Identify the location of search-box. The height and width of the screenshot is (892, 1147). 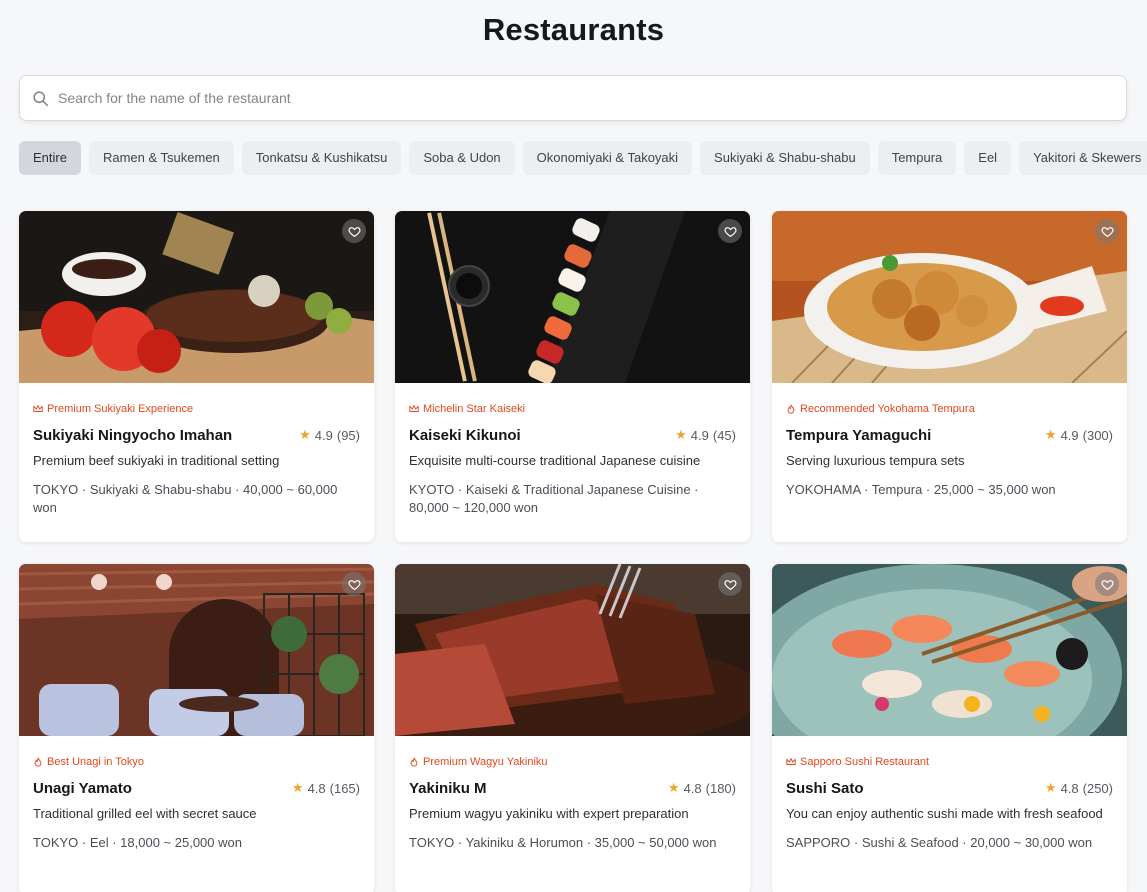
(573, 98).